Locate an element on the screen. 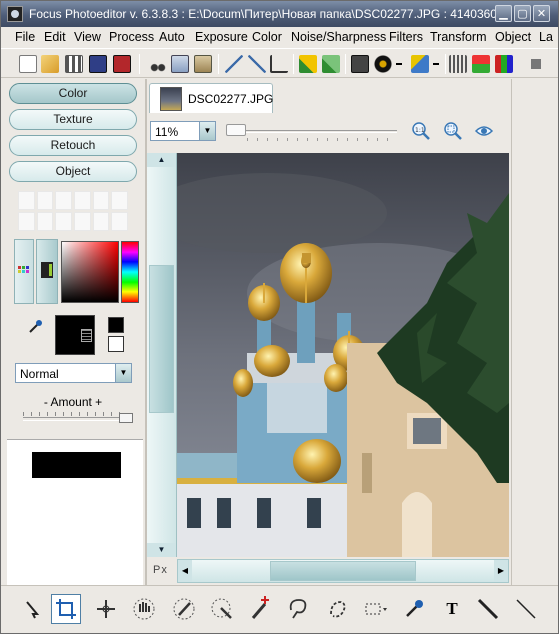 Image resolution: width=559 pixels, height=634 pixels. horizontal-scroll-thumb is located at coordinates (343, 571).